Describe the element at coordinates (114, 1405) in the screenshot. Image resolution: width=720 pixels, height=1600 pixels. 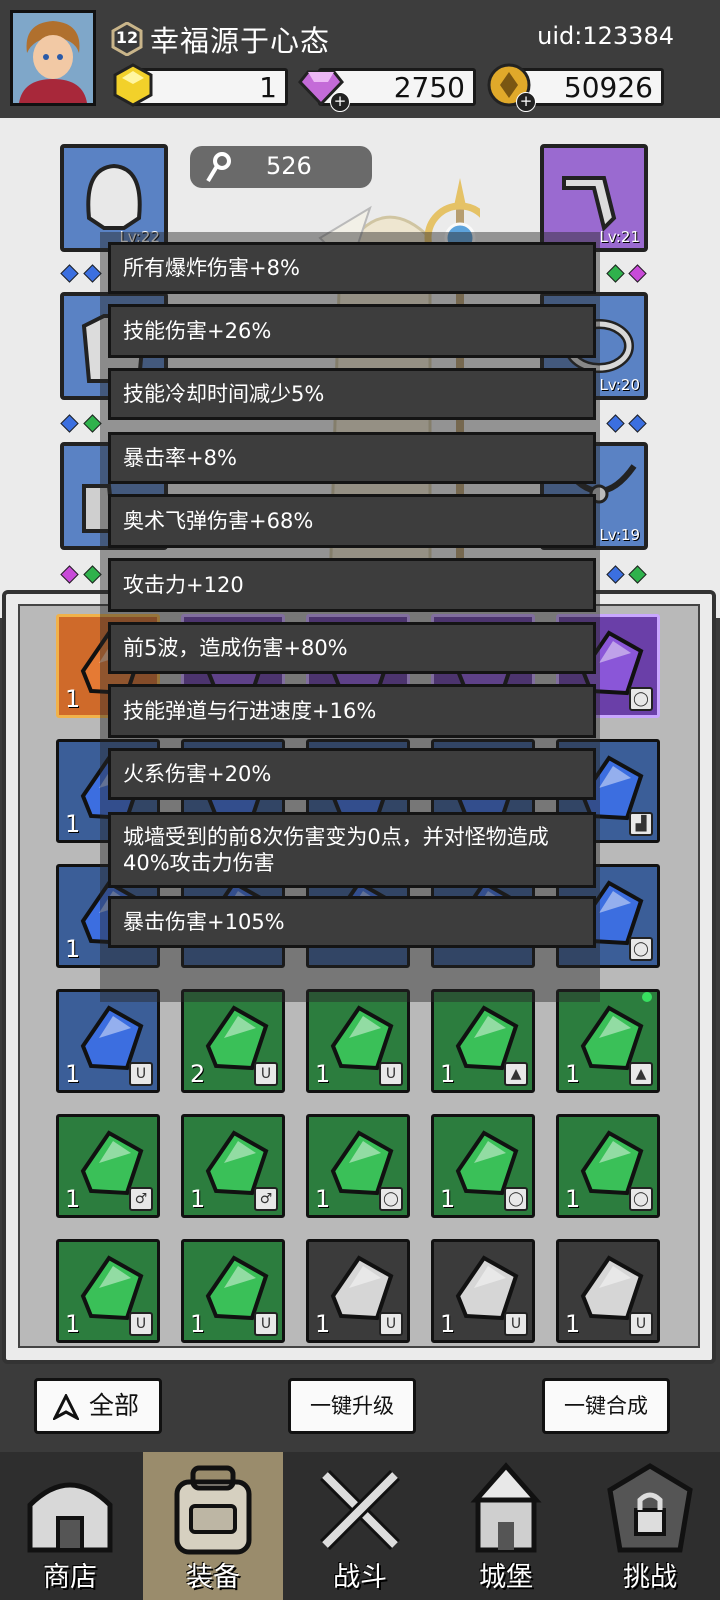
I see `filter-all-label: 全部` at that location.